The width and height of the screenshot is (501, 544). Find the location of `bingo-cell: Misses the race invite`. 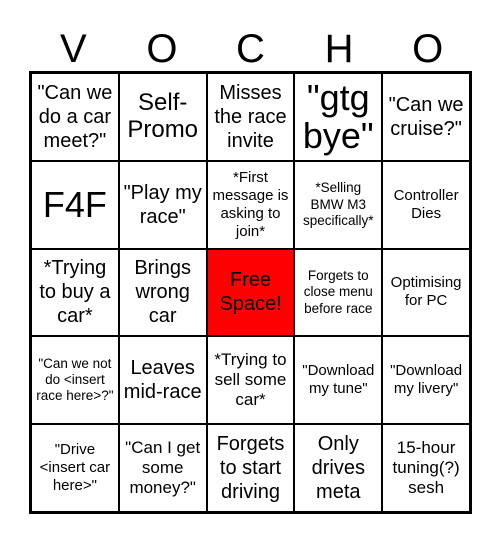

bingo-cell: Misses the race invite is located at coordinates (250, 117).